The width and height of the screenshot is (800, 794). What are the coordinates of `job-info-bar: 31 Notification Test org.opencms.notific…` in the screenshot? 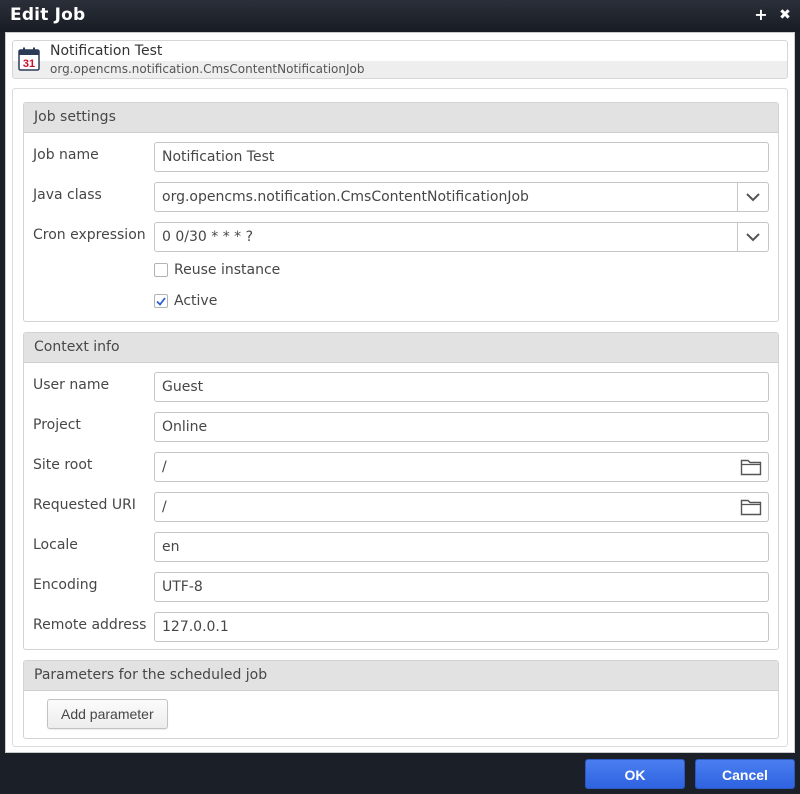 It's located at (400, 59).